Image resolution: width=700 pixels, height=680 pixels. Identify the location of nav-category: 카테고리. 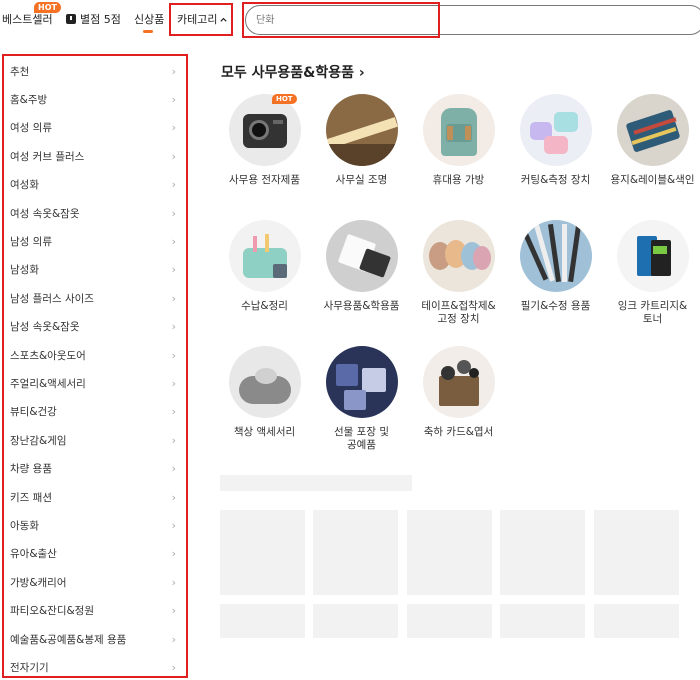
(202, 19).